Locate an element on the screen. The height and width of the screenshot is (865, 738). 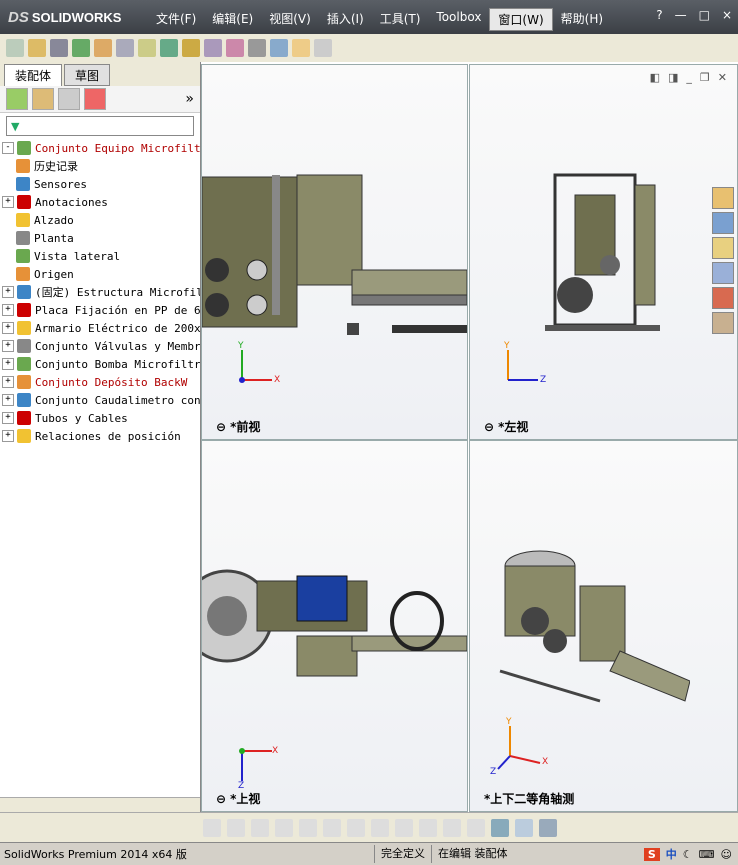
tree-item: + Anotaciones is located at coordinates (101, 202).